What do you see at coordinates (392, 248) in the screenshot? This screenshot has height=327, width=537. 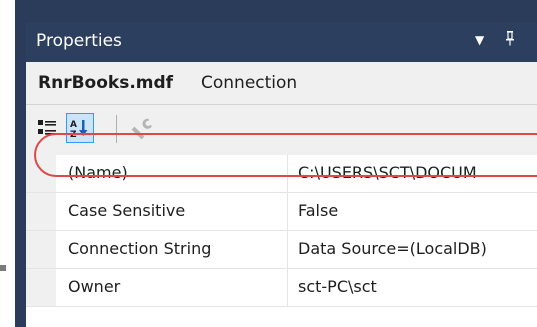 I see `property-value: Data Source=(LocalDB)` at bounding box center [392, 248].